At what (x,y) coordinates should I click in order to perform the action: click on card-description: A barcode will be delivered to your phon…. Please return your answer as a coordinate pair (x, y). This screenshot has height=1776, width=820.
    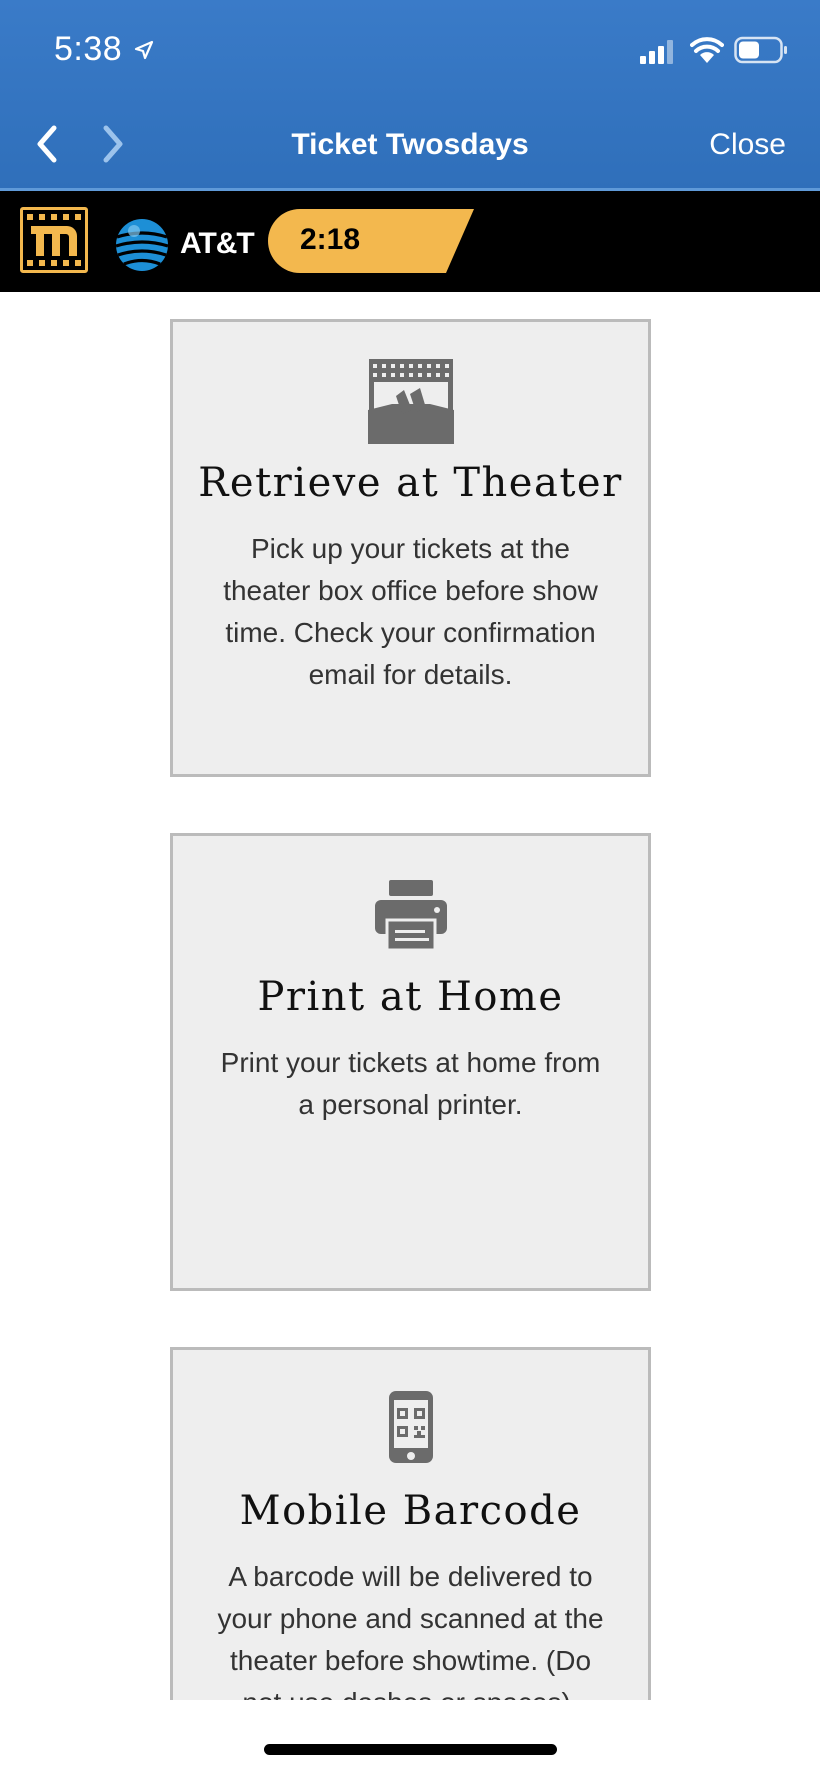
    Looking at the image, I should click on (410, 1630).